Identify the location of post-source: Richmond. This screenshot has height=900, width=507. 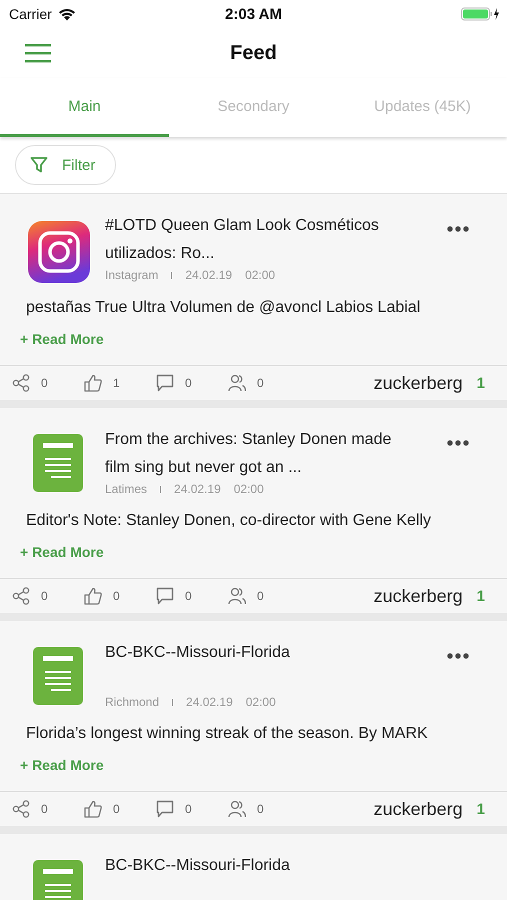
(132, 702).